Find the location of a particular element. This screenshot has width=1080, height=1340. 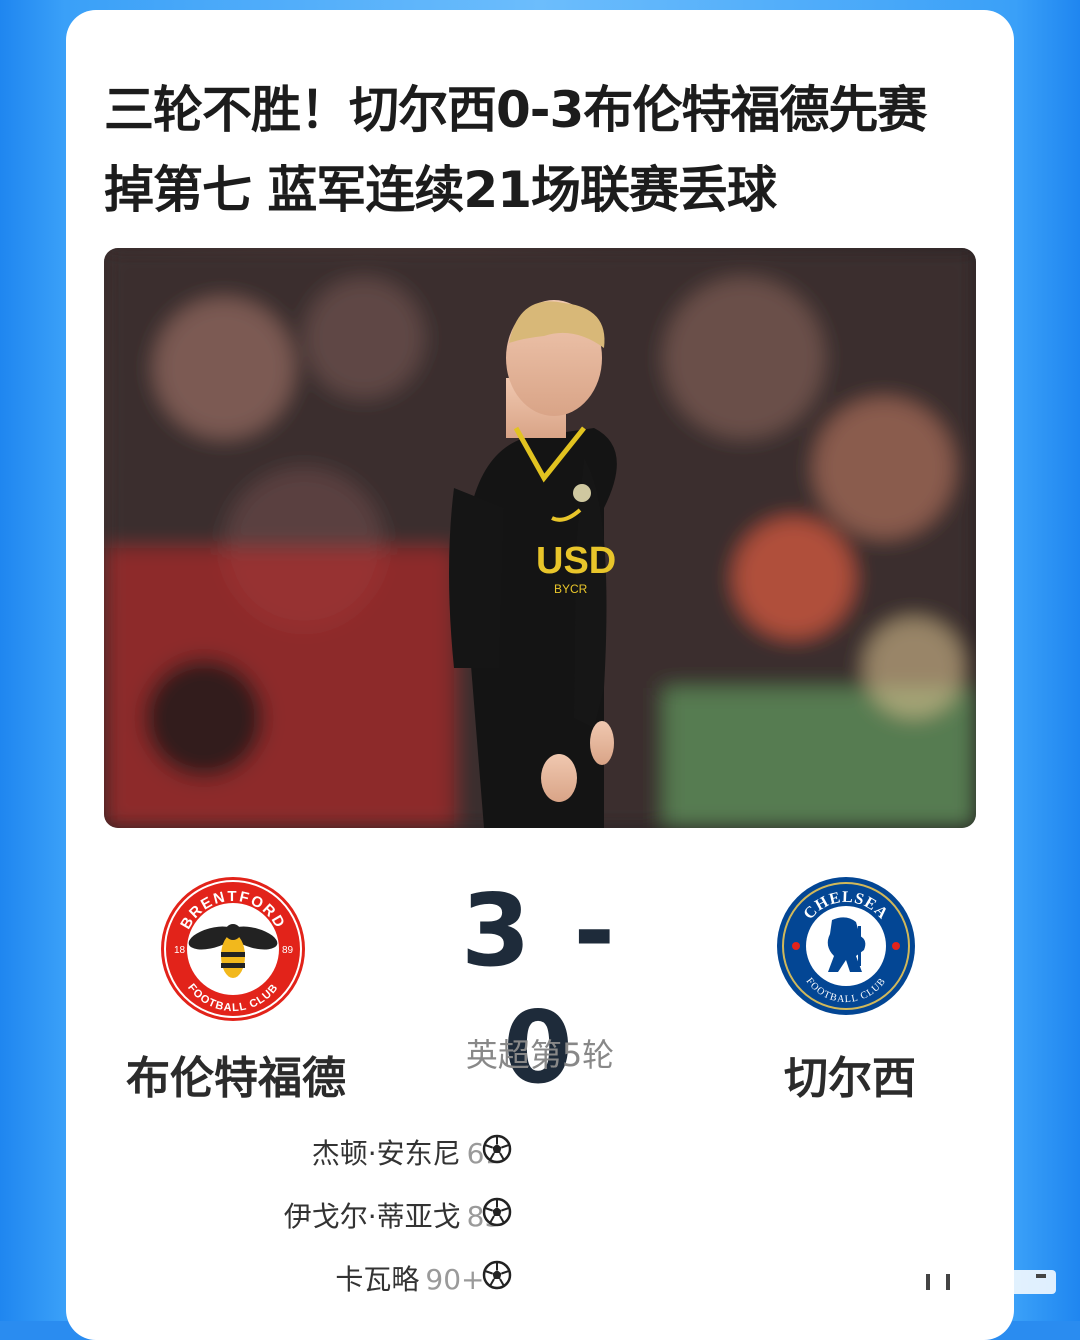

brentford-year-left: 18 is located at coordinates (180, 950).